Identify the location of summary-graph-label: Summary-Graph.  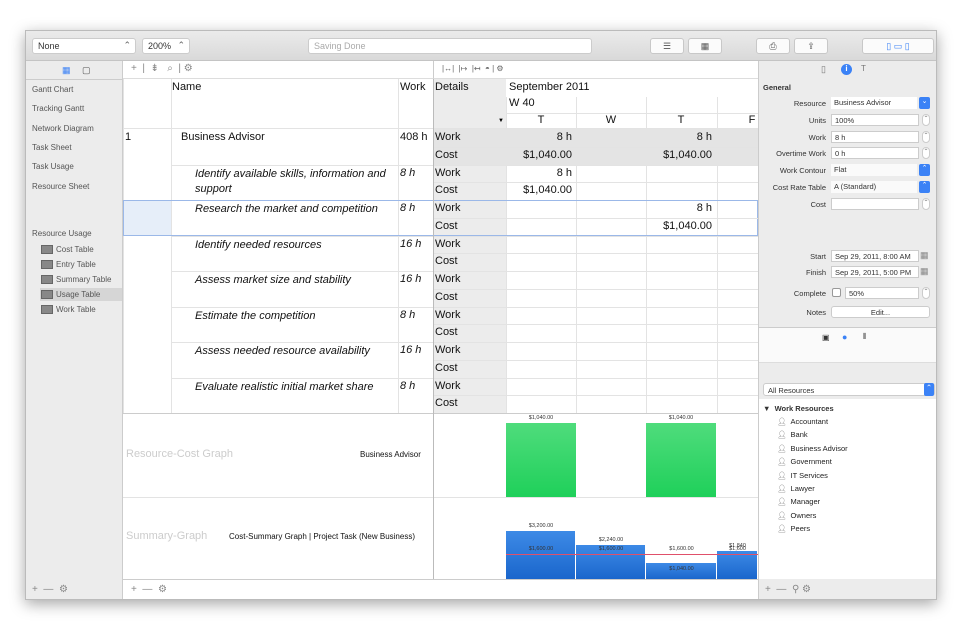
(167, 536).